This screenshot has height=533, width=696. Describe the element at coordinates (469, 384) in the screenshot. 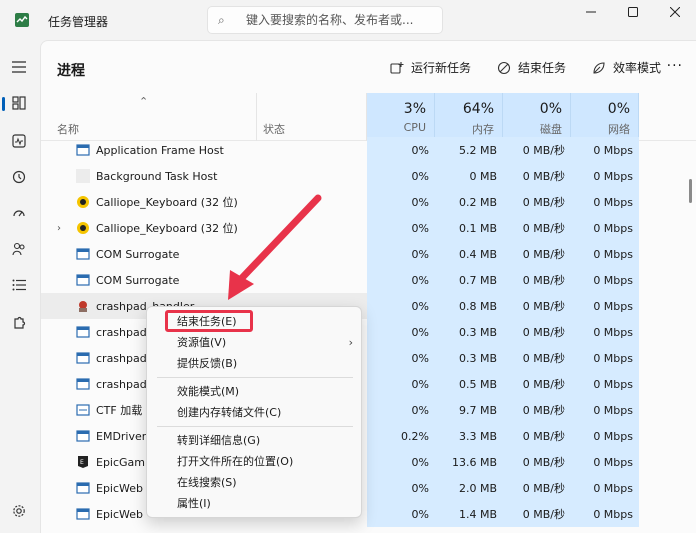

I see `process-memory: 0.5 MB` at that location.